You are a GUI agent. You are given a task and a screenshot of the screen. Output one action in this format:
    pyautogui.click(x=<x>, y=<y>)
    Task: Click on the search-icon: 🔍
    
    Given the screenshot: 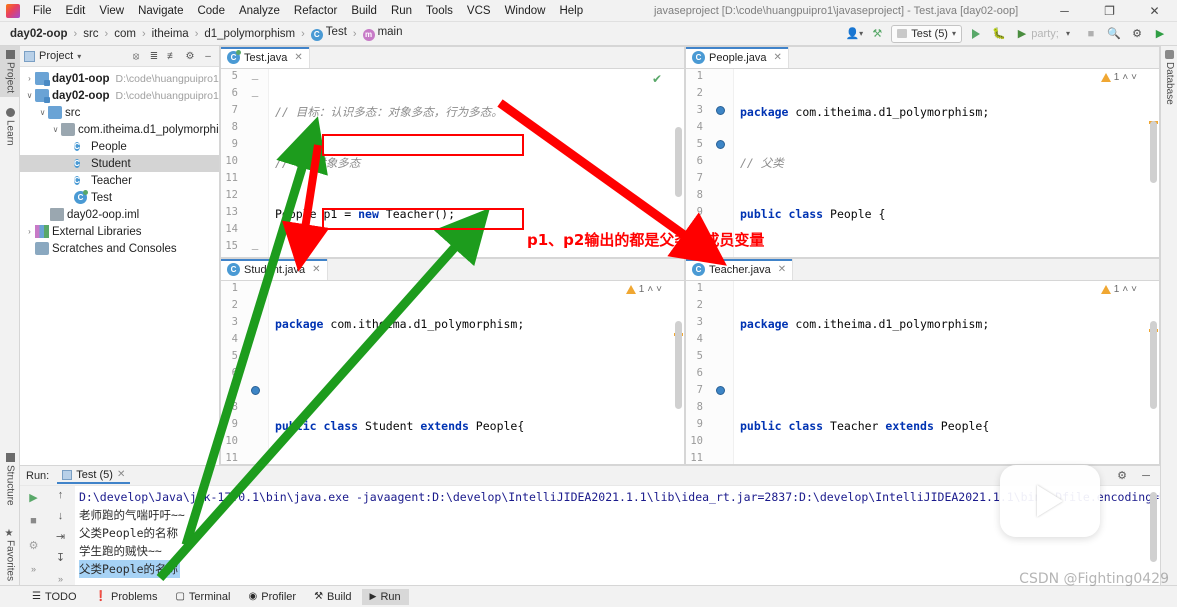 What is the action you would take?
    pyautogui.click(x=1114, y=34)
    